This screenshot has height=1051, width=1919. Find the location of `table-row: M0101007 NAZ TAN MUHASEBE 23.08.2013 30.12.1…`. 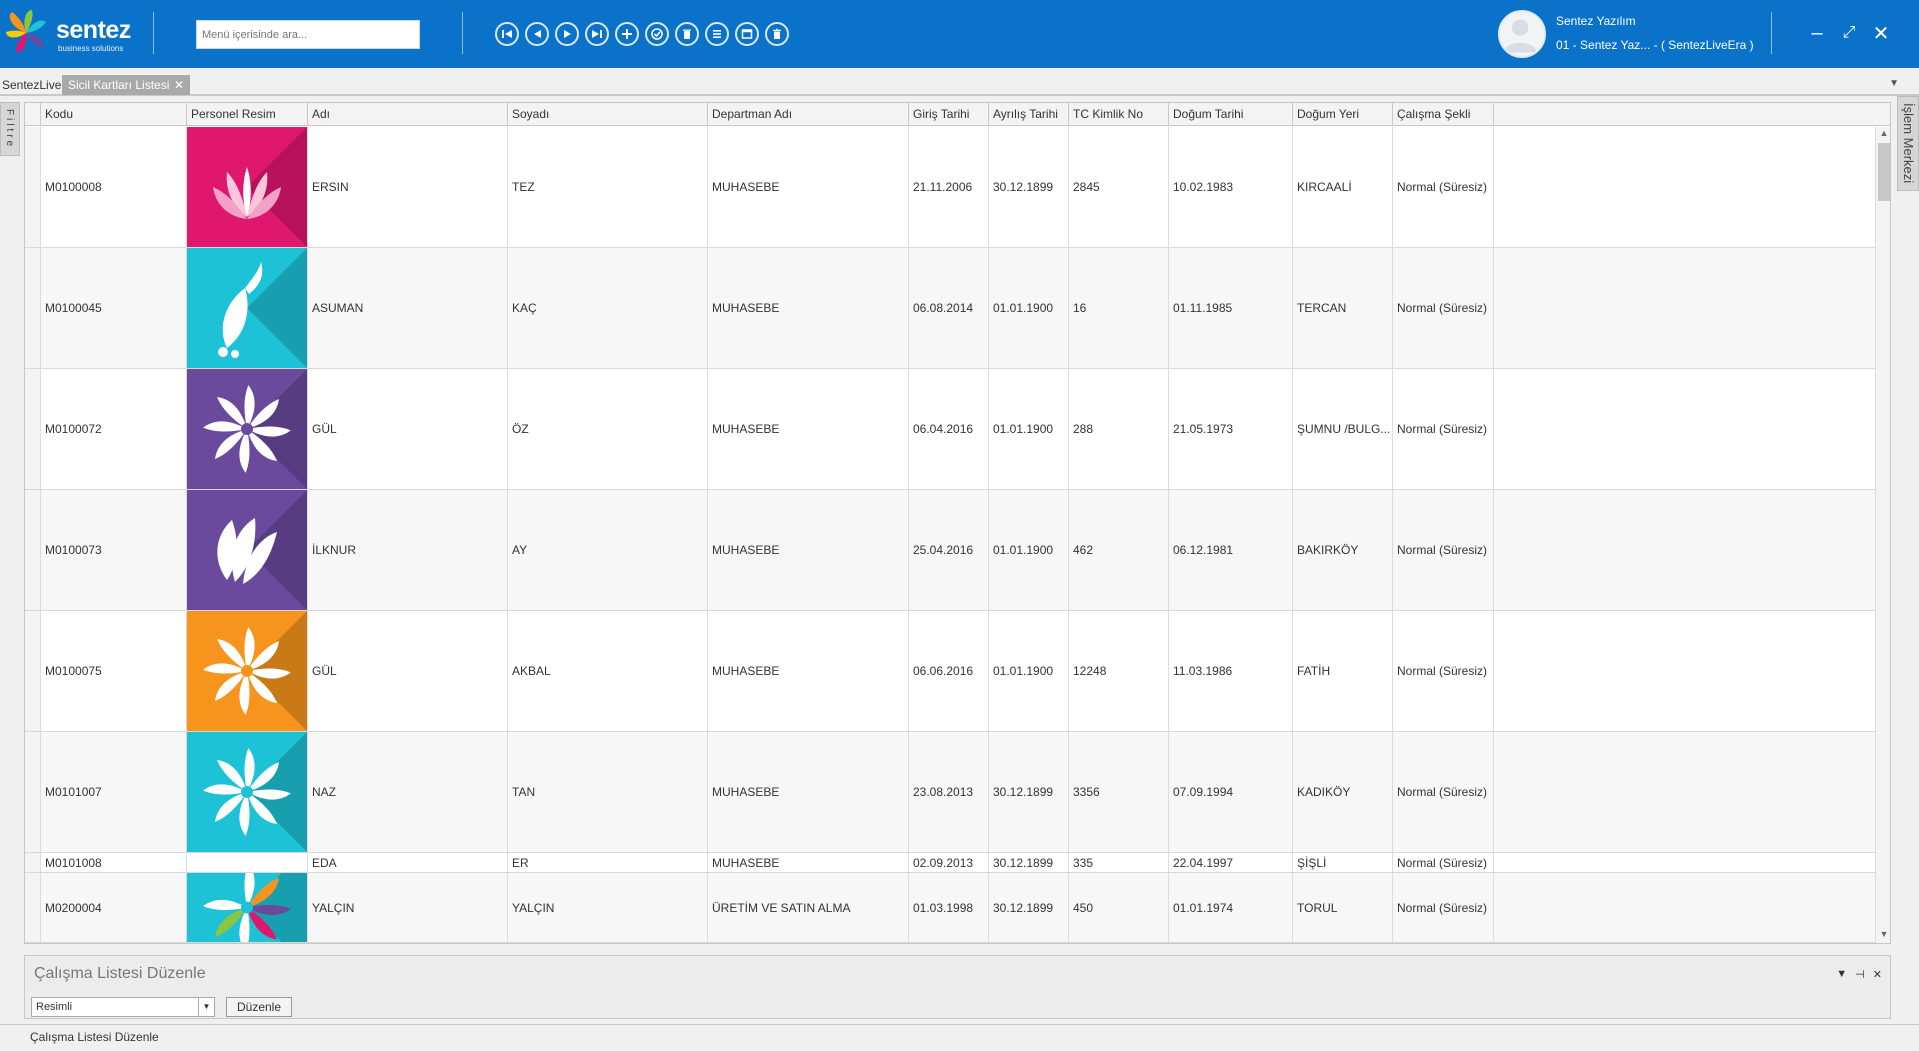

table-row: M0101007 NAZ TAN MUHASEBE 23.08.2013 30.12.1… is located at coordinates (950, 792).